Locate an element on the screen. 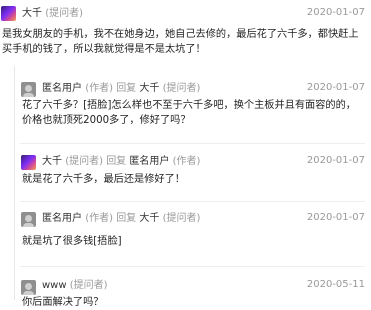 The width and height of the screenshot is (371, 310). thread-line is located at coordinates (14, 183).